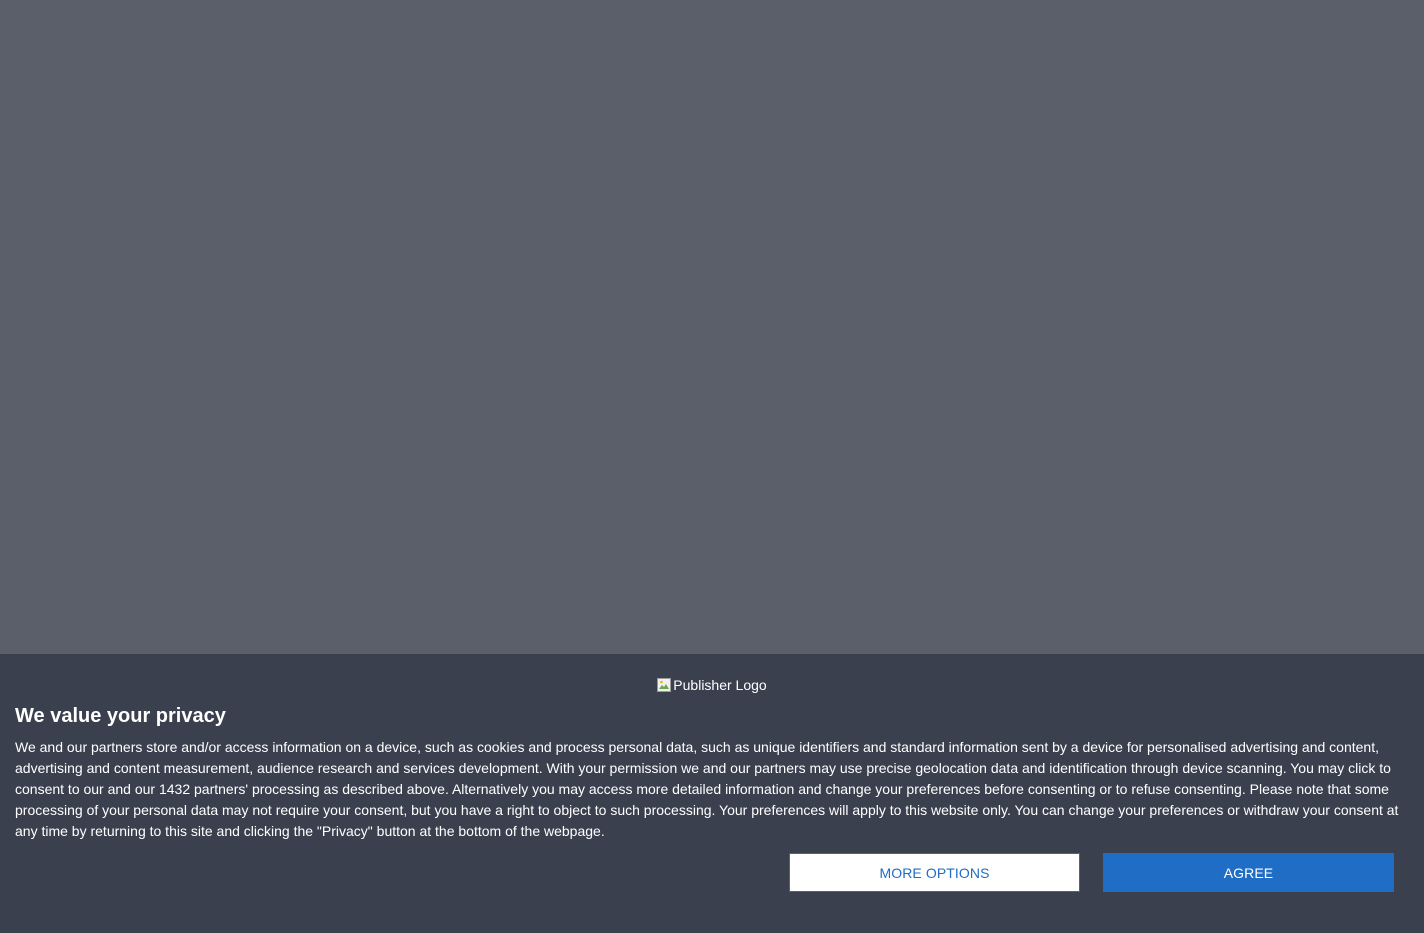  I want to click on publisher-logo: Publisher Logo, so click(712, 686).